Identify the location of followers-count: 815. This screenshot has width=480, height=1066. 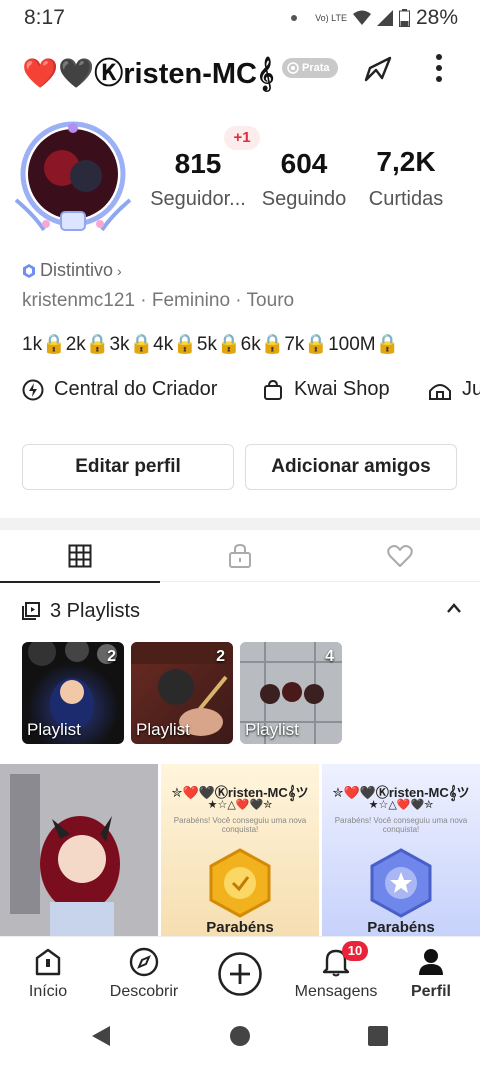
(198, 163).